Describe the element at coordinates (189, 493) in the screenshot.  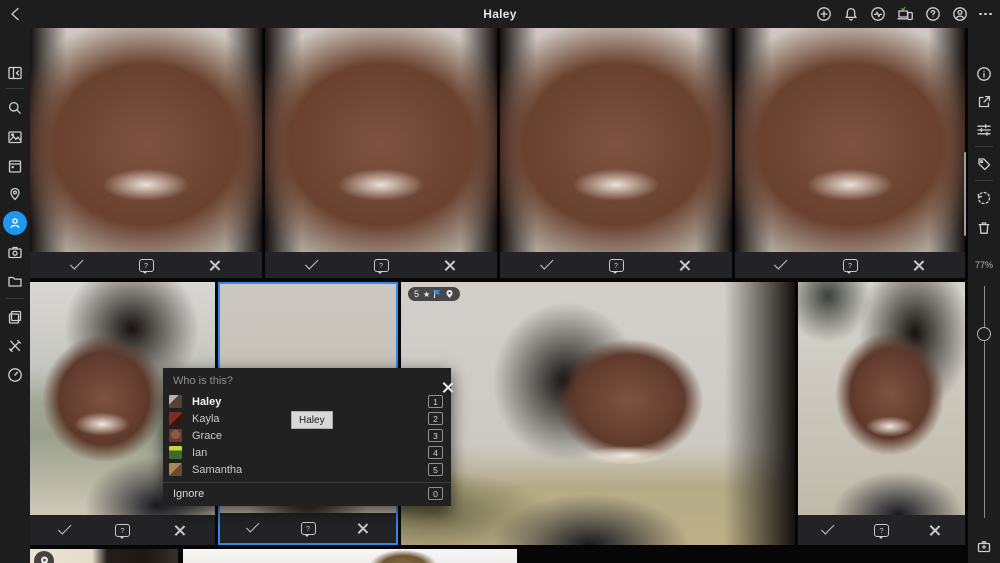
I see `ignore-label: Ignore` at that location.